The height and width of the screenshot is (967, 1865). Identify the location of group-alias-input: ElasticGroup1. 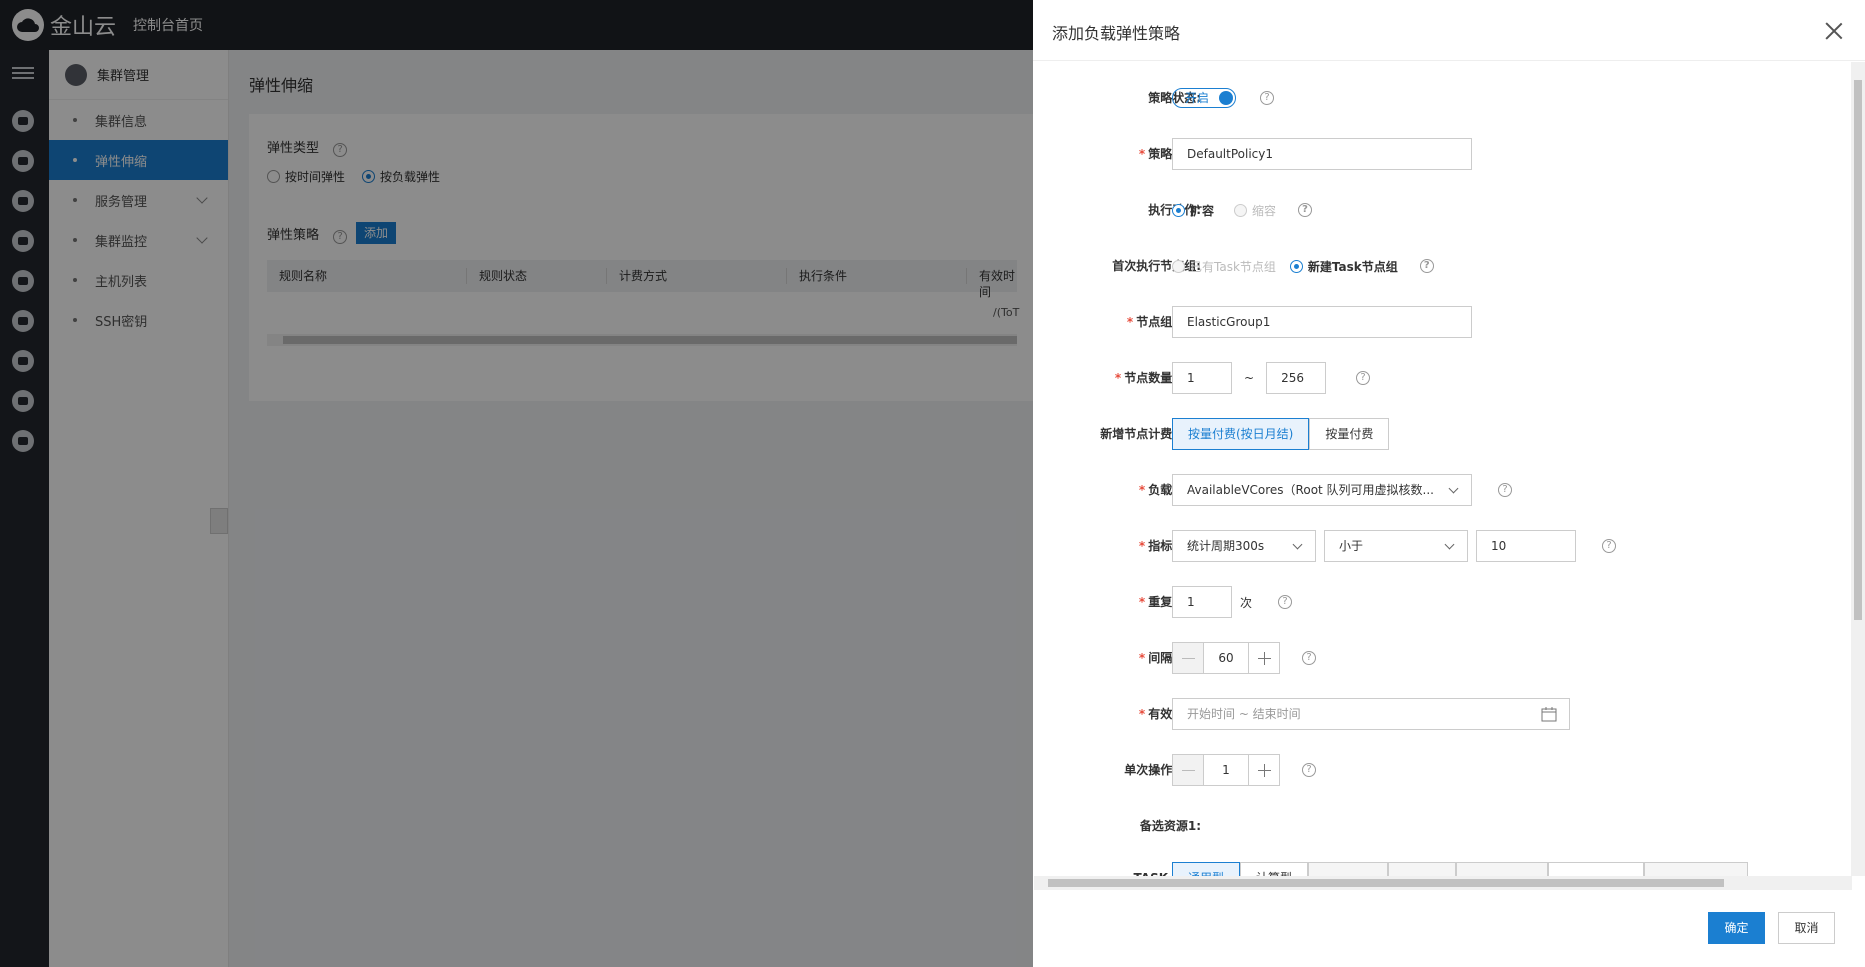
(1322, 322).